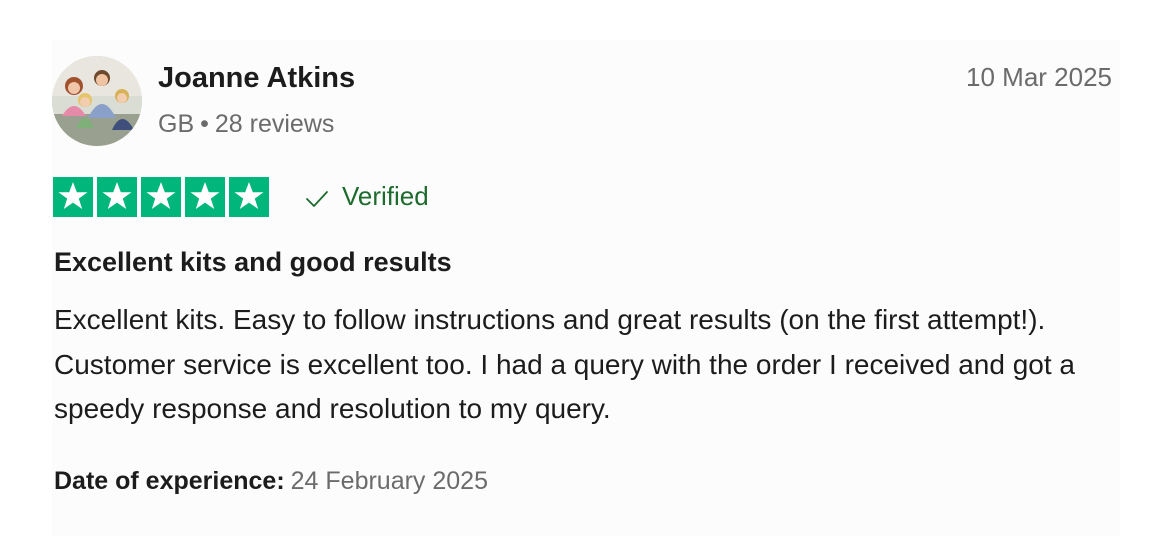 Image resolution: width=1160 pixels, height=536 pixels. I want to click on date-of-experience: Date of experience: 24 February 2025, so click(271, 481).